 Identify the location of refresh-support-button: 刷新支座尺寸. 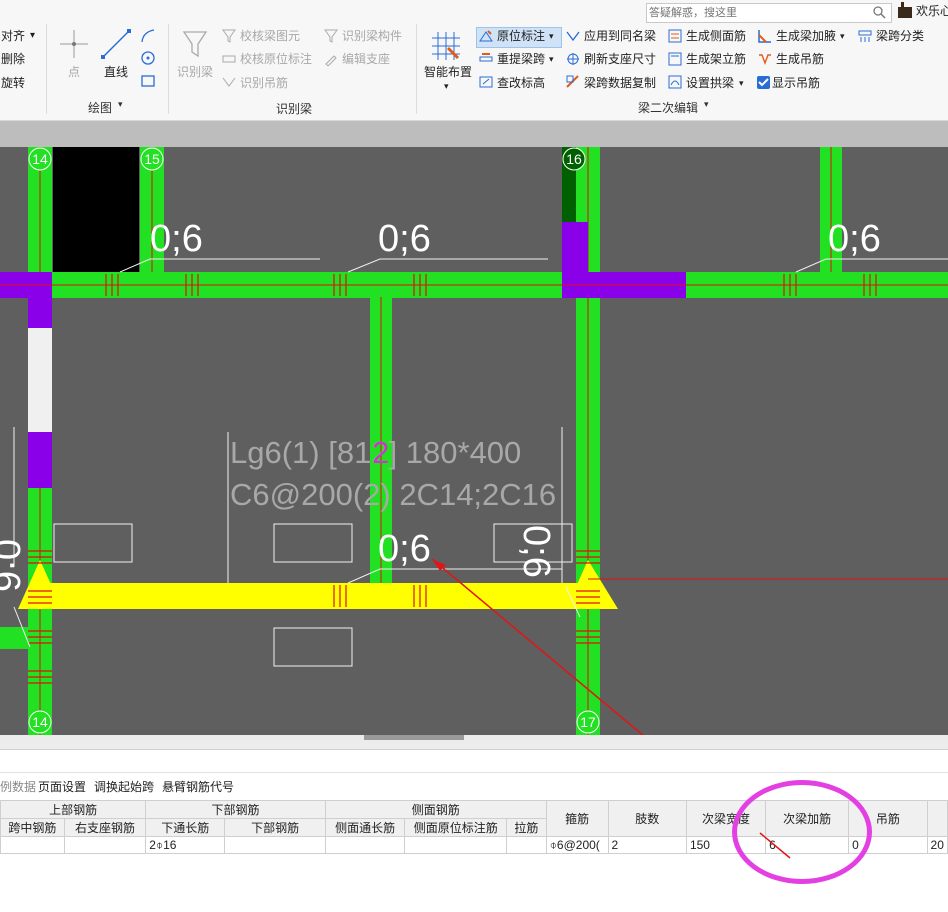
(620, 59).